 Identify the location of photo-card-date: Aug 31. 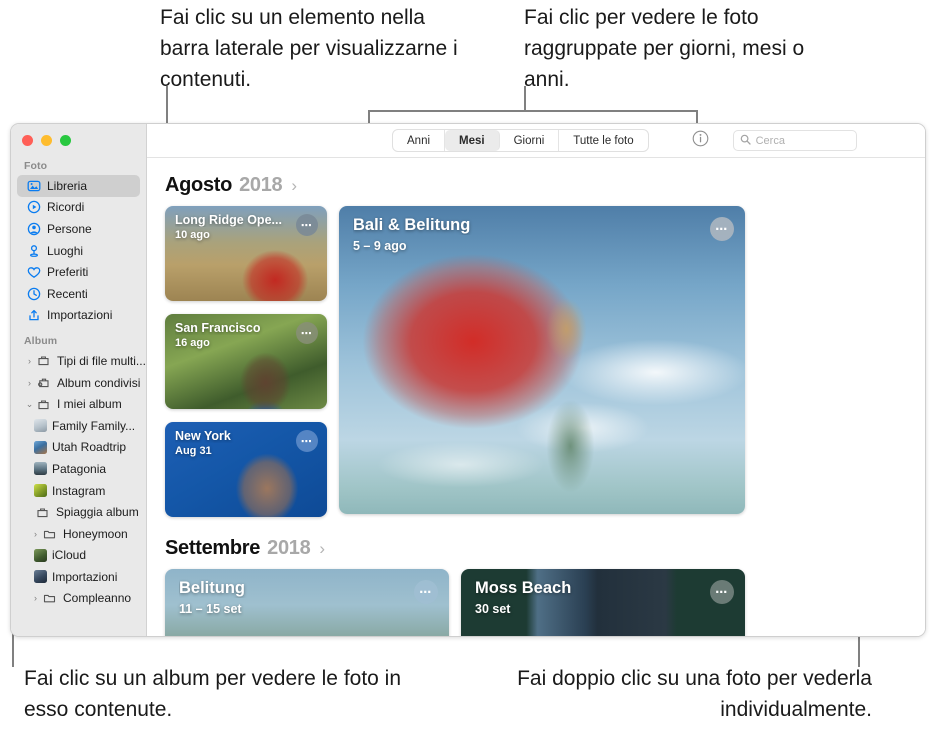
(193, 451).